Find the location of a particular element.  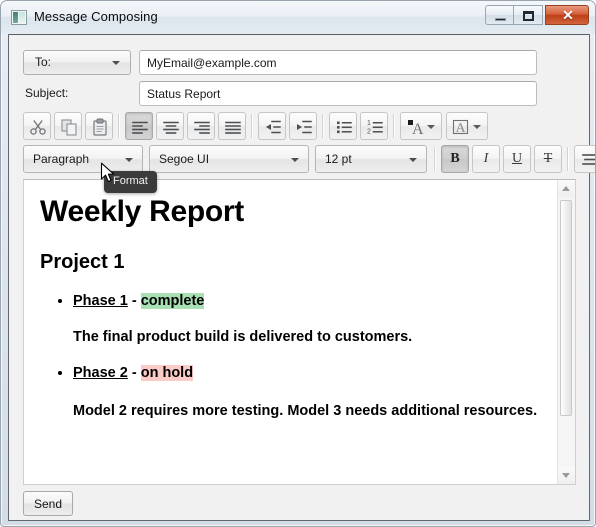

align-justify-button is located at coordinates (232, 126).